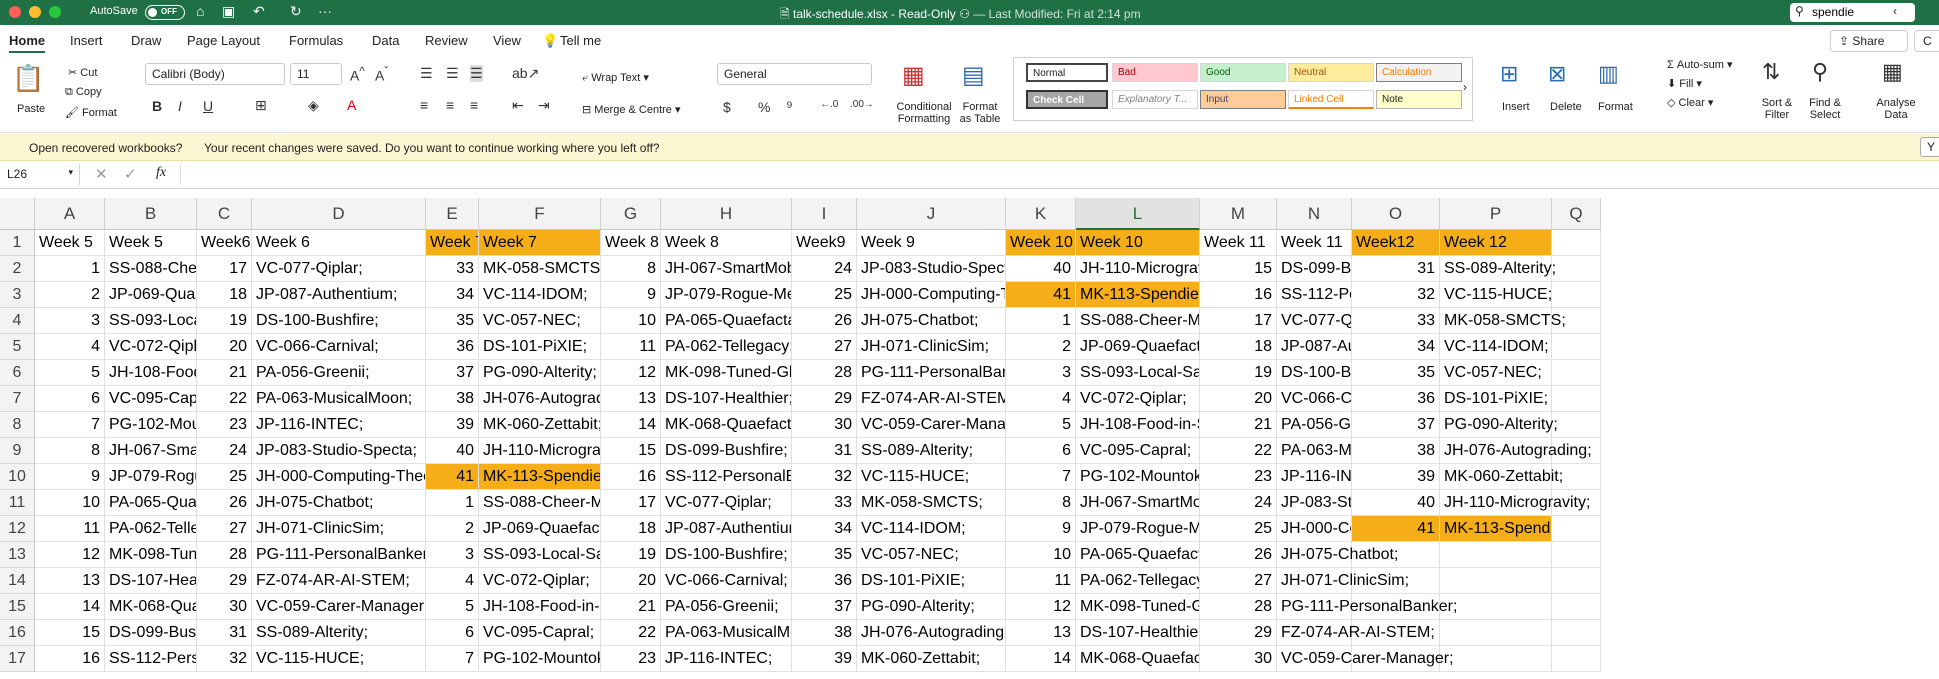 This screenshot has width=1939, height=679. I want to click on style-bad: Bad, so click(1155, 72).